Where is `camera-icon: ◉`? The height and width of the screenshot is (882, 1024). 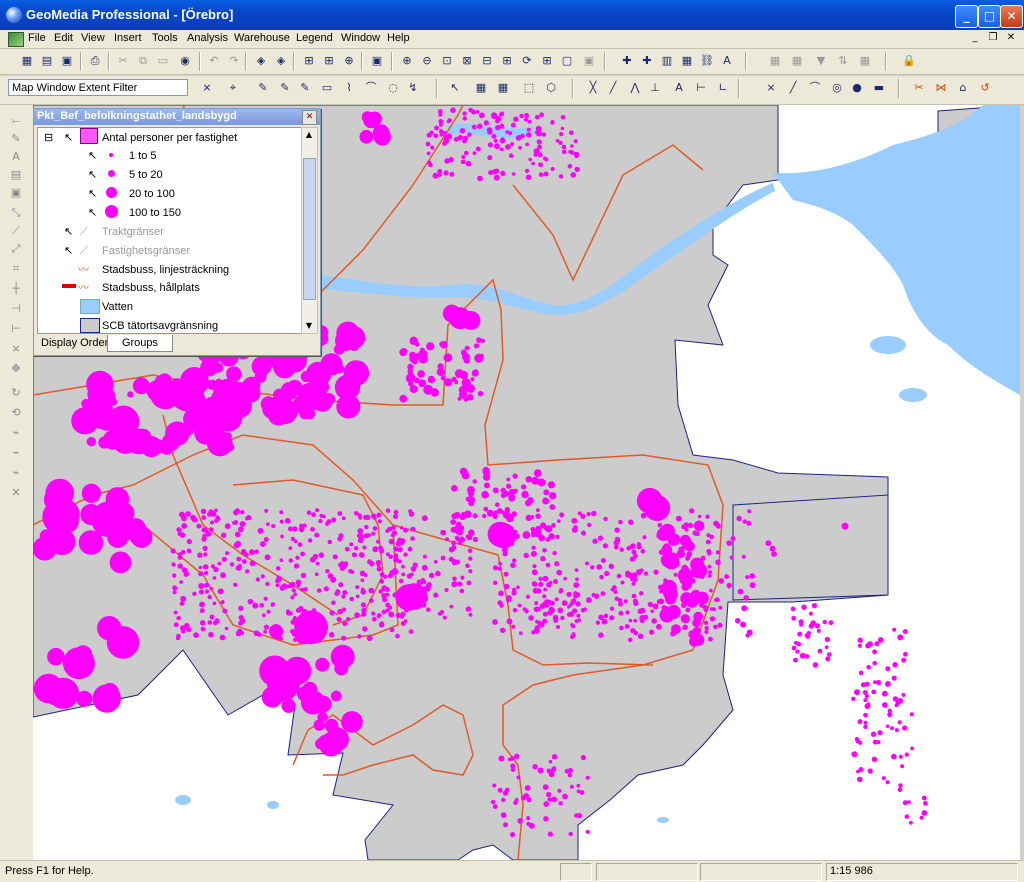
camera-icon: ◉ is located at coordinates (185, 61).